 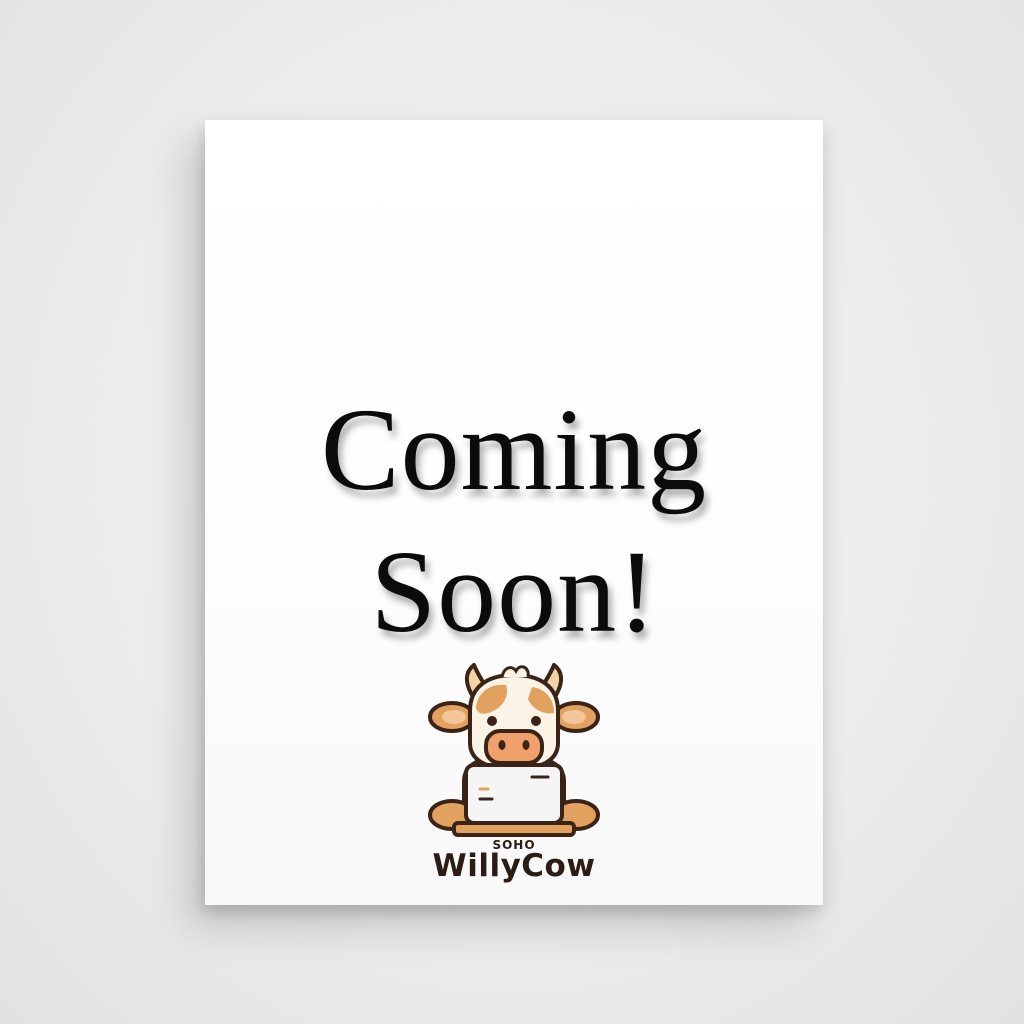 What do you see at coordinates (514, 591) in the screenshot?
I see `headline-line-2: Soon!` at bounding box center [514, 591].